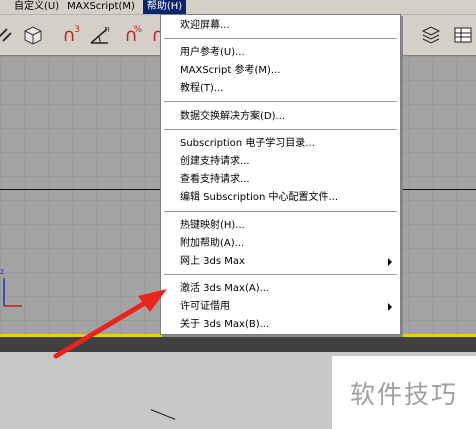 The image size is (476, 429). What do you see at coordinates (2, 271) in the screenshot?
I see `svg-text: z` at bounding box center [2, 271].